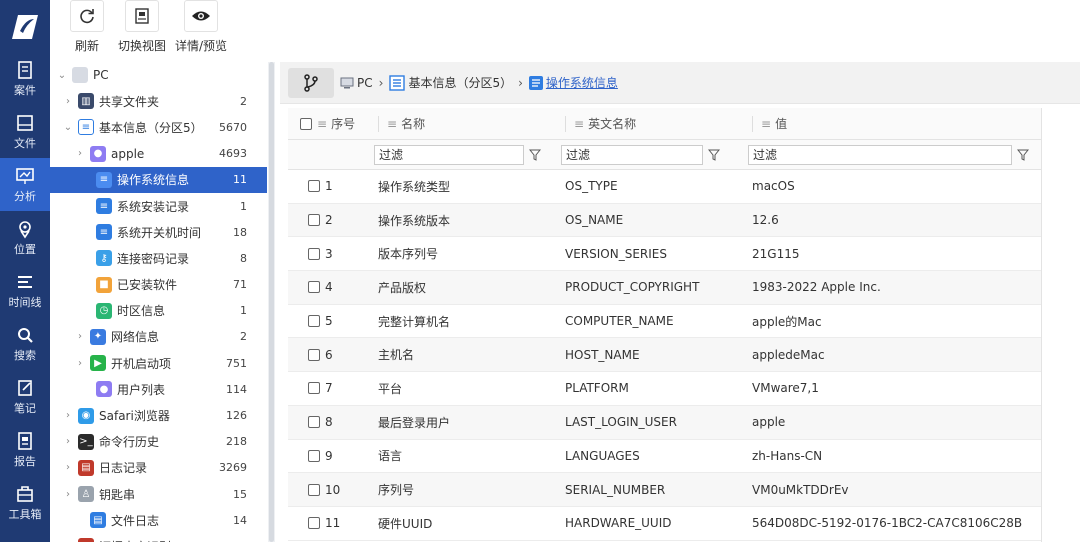  I want to click on table-row: 3 版本序列号 VERSION_SERIES 21G115, so click(664, 254).